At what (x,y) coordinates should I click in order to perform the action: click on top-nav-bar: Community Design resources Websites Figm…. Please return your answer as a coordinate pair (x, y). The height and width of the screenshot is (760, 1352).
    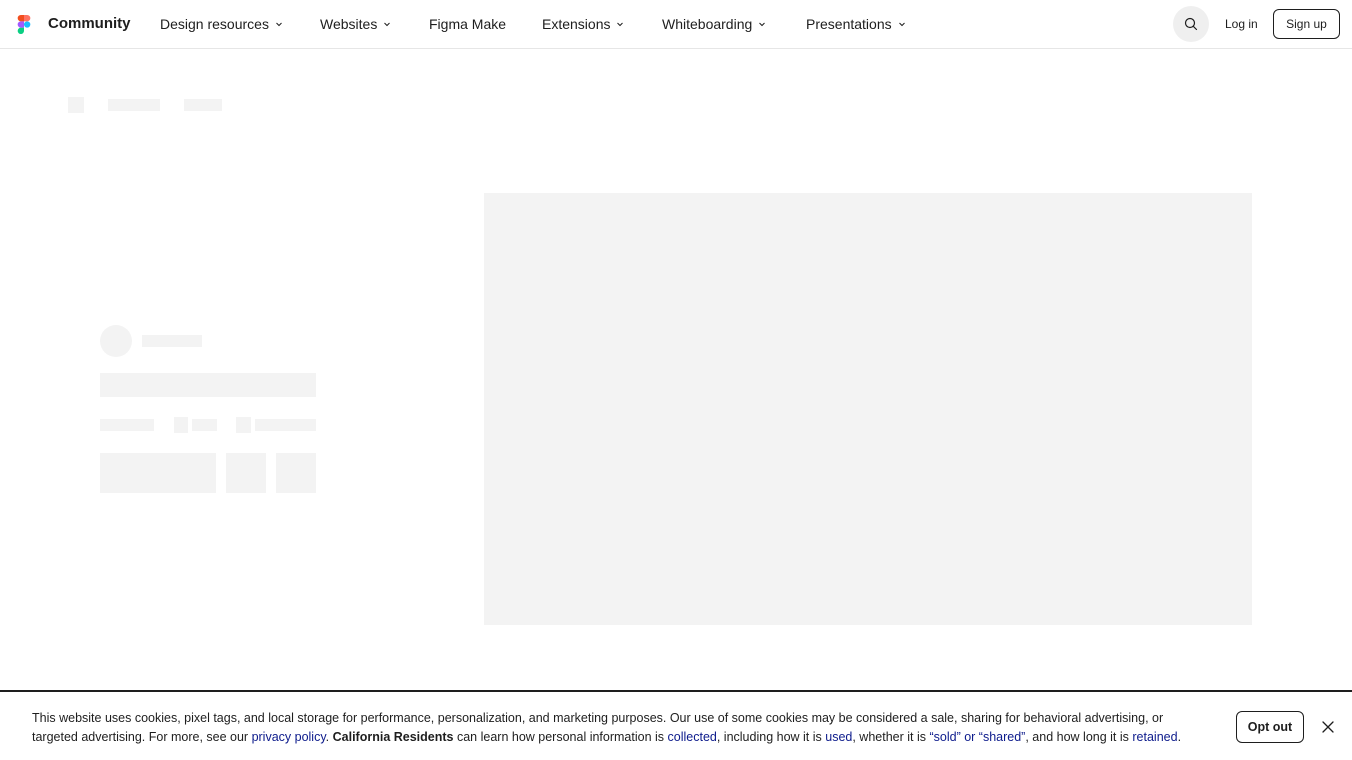
    Looking at the image, I should click on (676, 24).